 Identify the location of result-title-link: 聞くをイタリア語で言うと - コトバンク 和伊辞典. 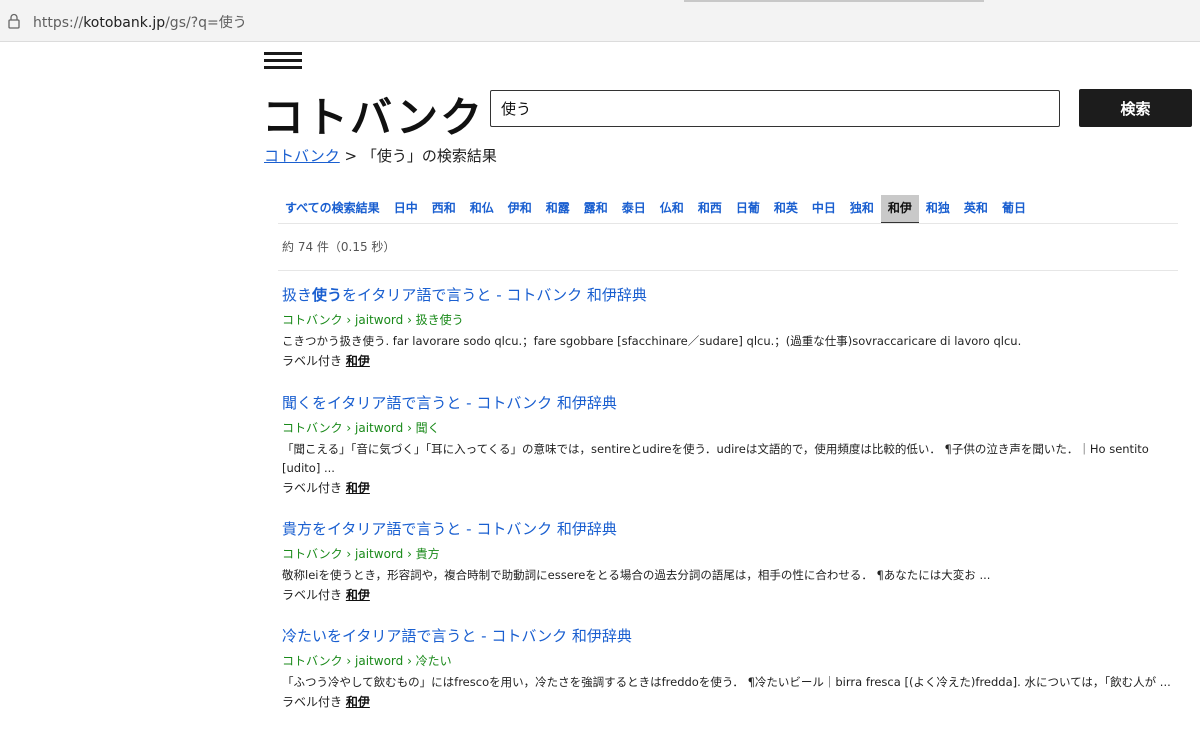
(727, 402).